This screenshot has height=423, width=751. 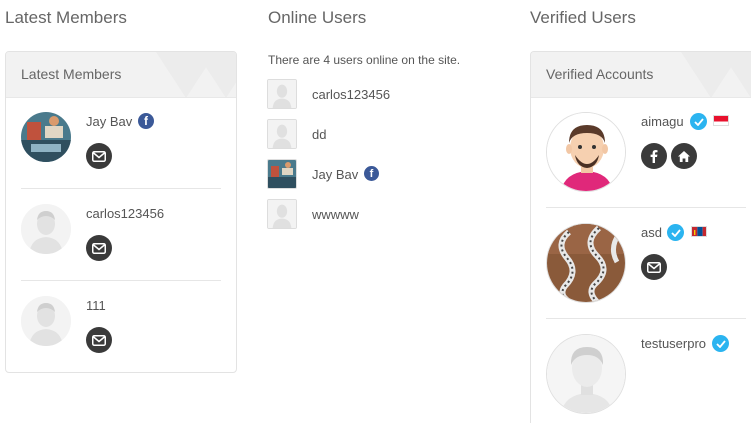 I want to click on mongolia-flag-icon, so click(x=699, y=231).